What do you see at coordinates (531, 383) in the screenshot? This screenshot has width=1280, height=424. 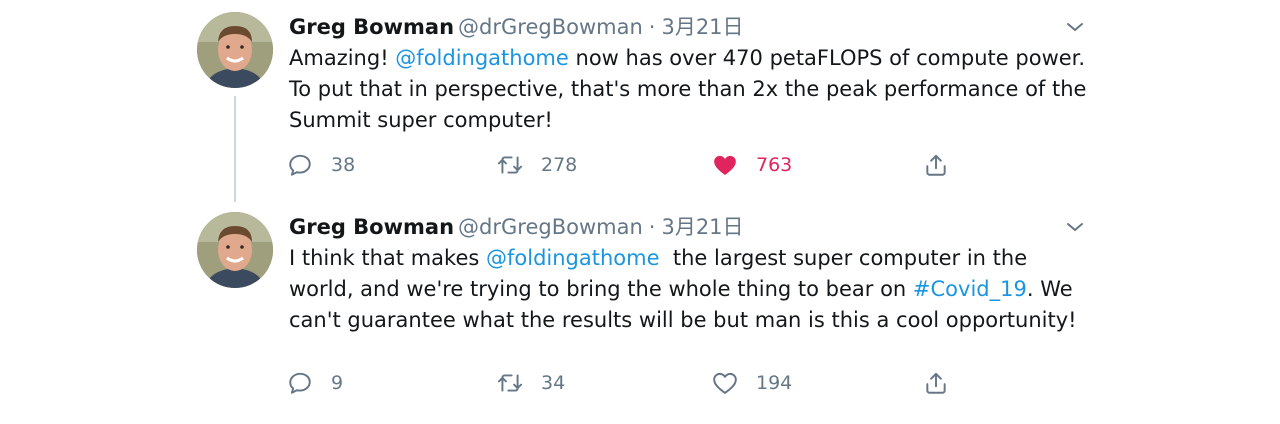 I see `retweet-button: 34` at bounding box center [531, 383].